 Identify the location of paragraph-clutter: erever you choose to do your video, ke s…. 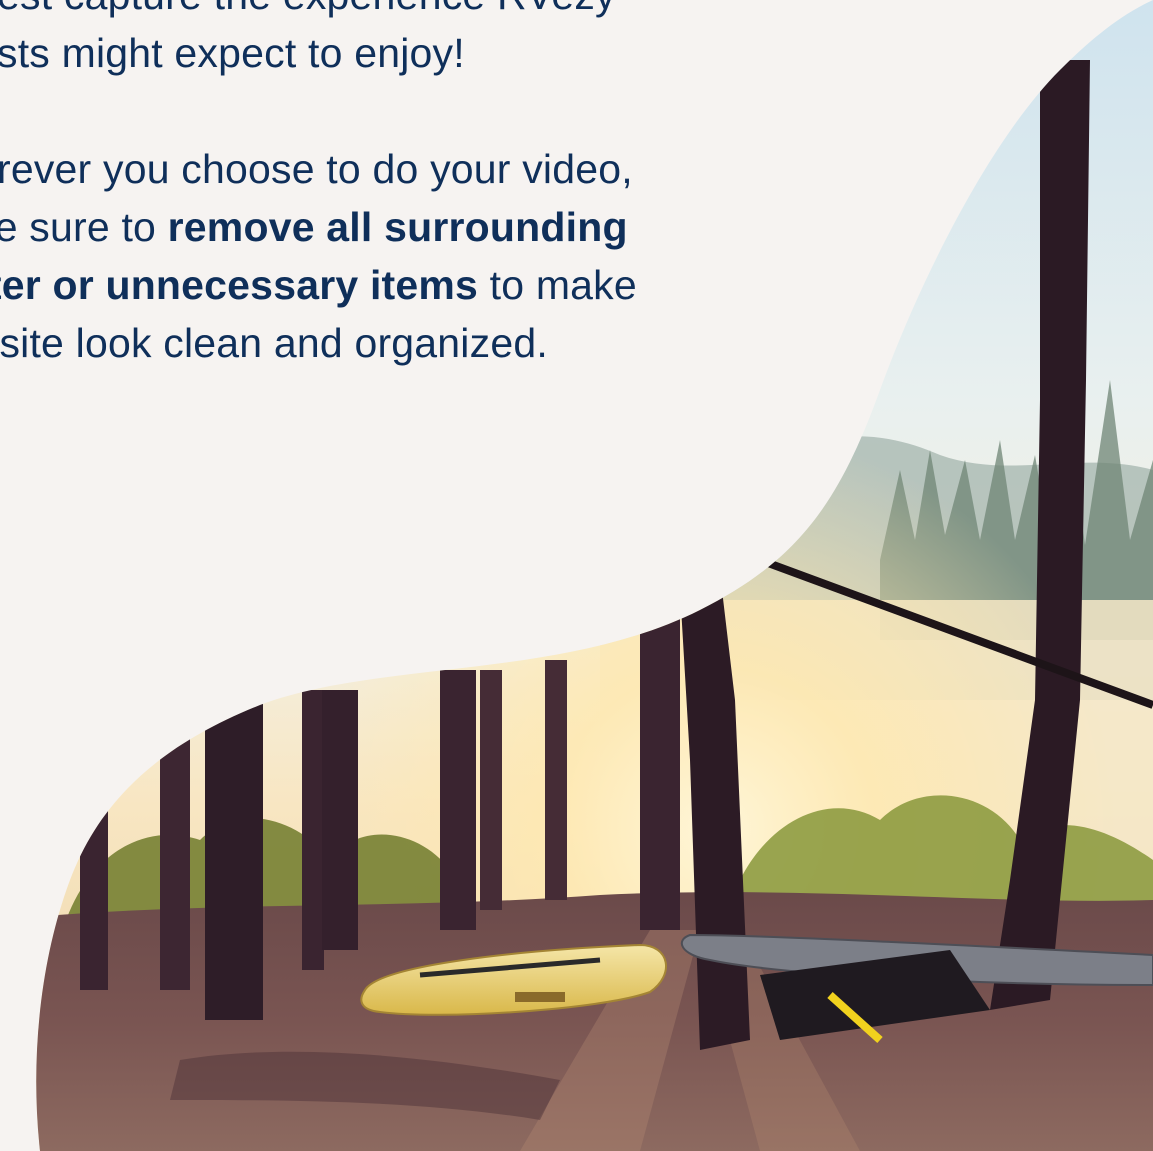
(412, 256).